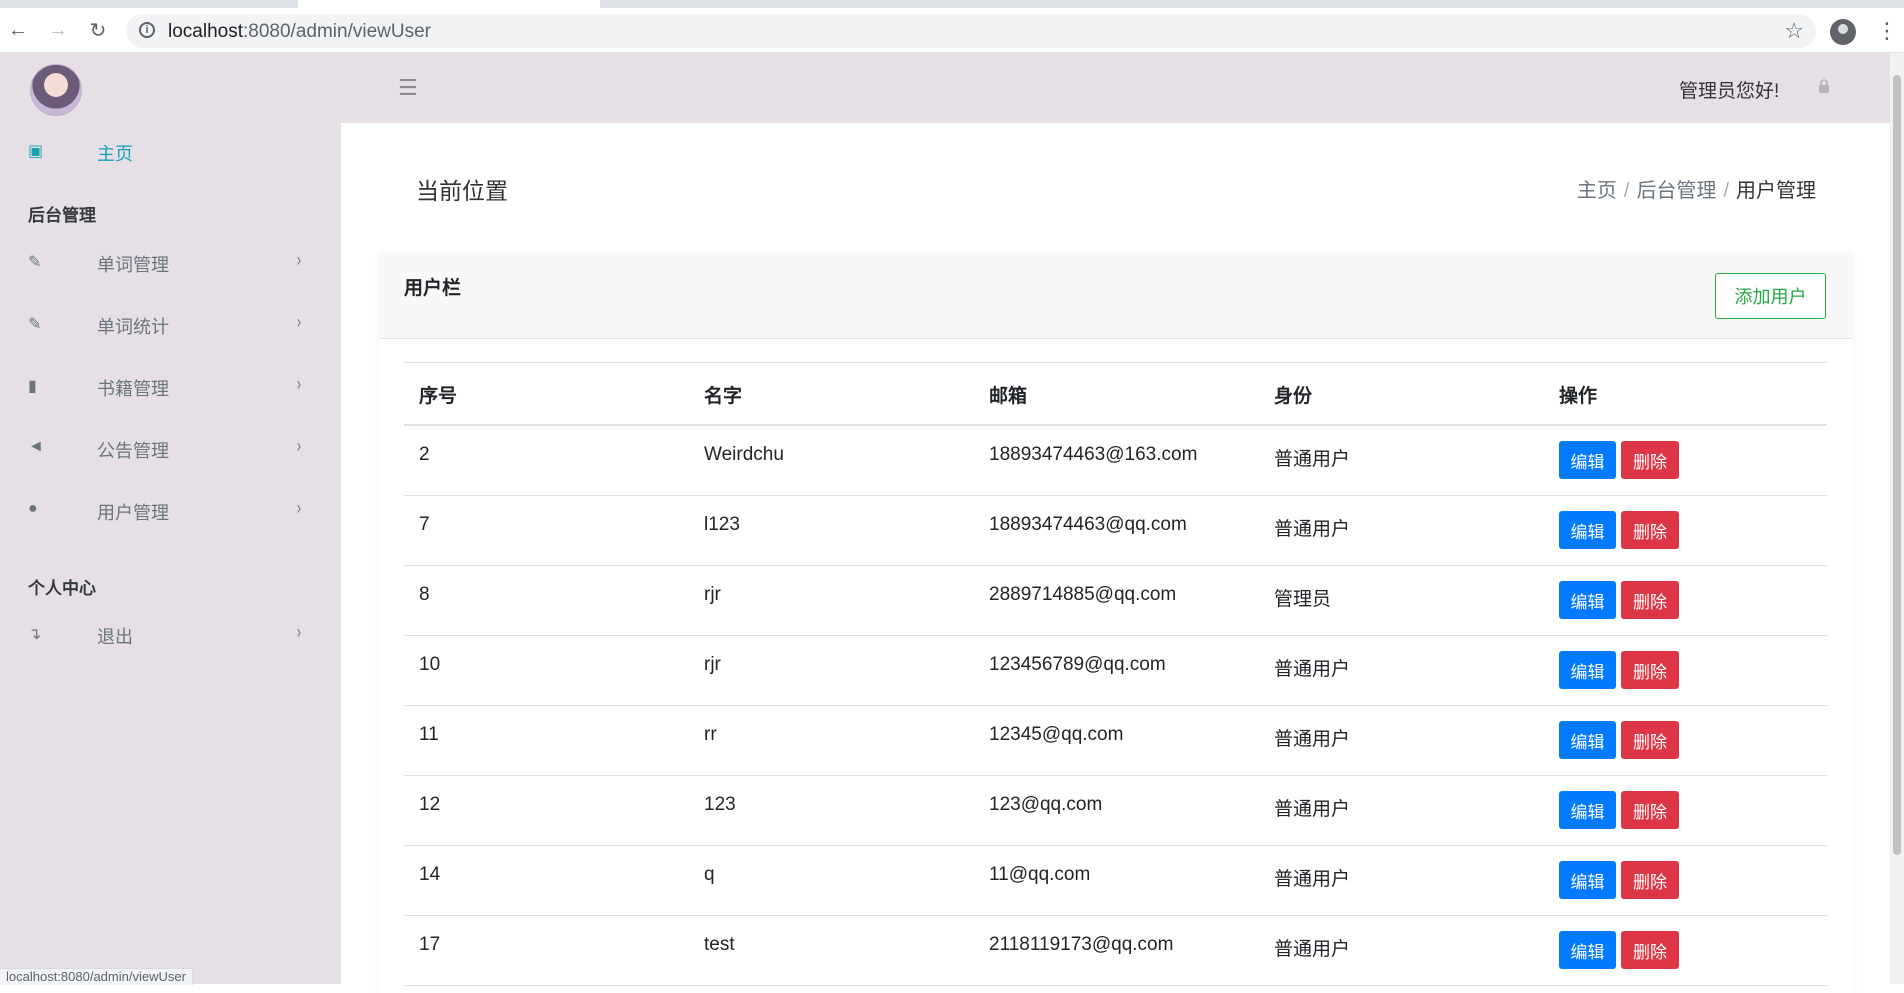 This screenshot has width=1904, height=993. Describe the element at coordinates (96, 976) in the screenshot. I see `status-bar-url: localhost:8080/admin/viewUser` at that location.